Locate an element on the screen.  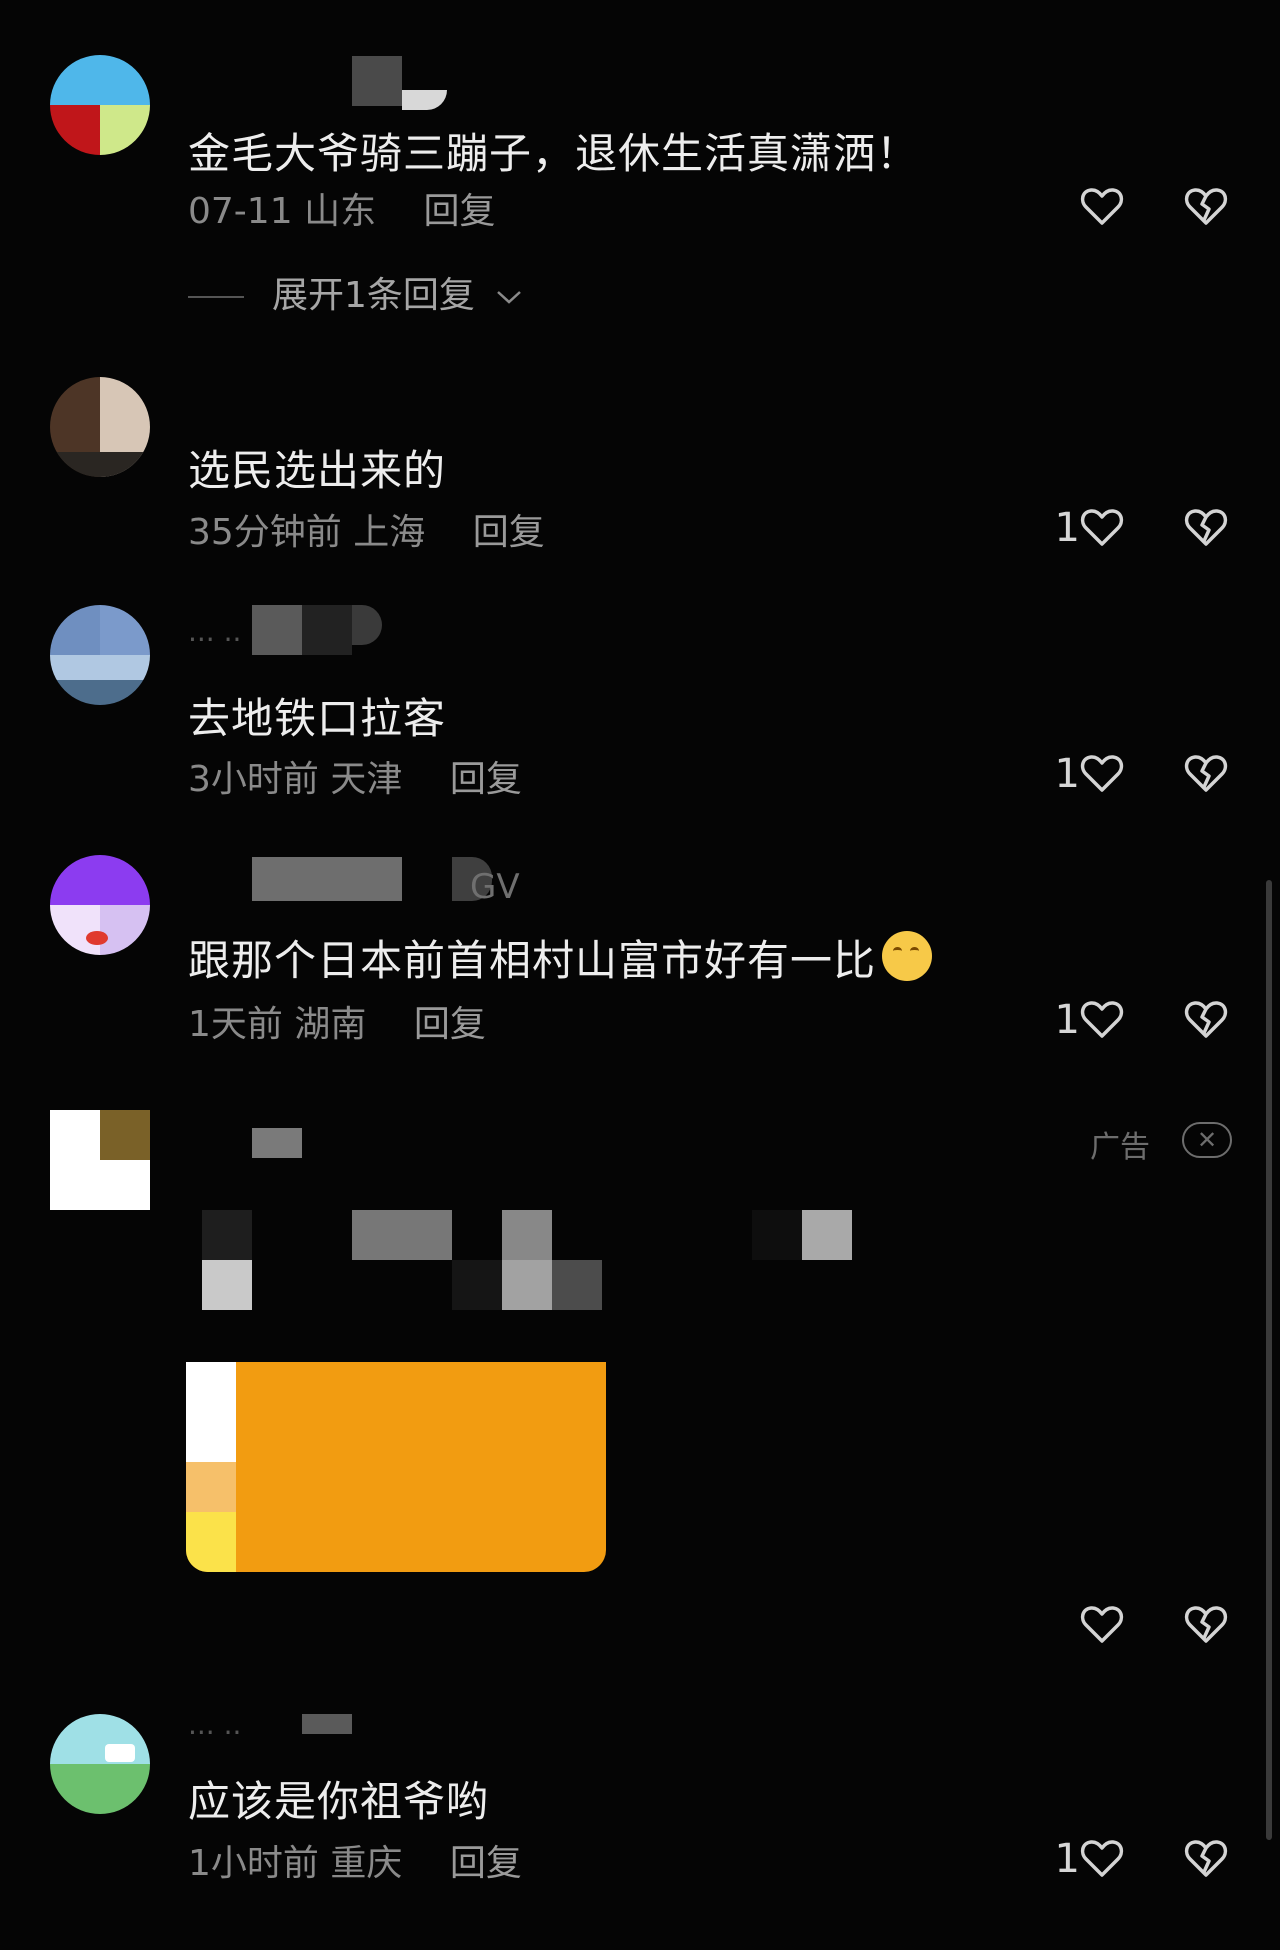
comment-item: GV 跟那个日本前首相村山富市好有一比 1天前 湖南 回复 1 is located at coordinates (640, 955).